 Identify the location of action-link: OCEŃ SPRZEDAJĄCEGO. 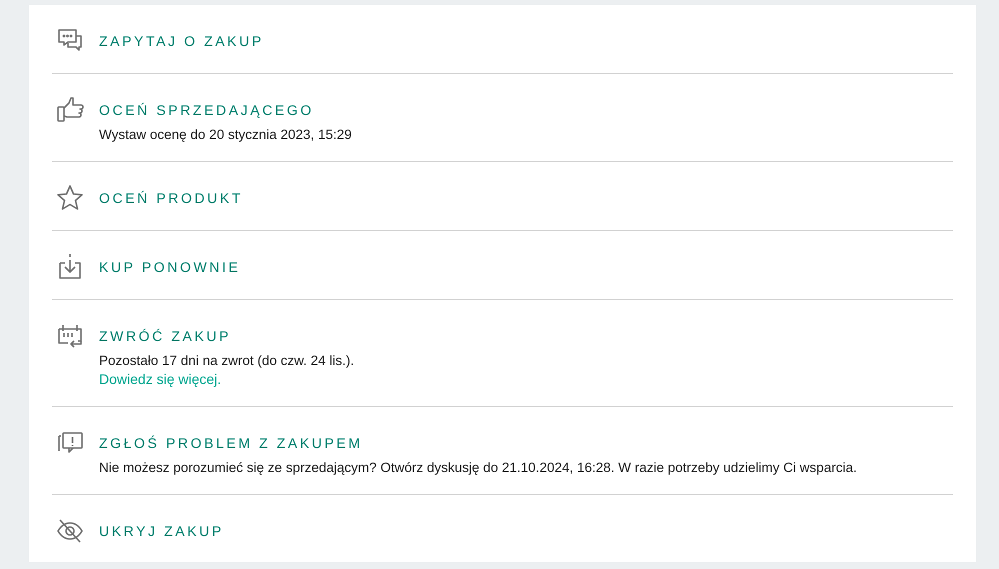
(206, 110).